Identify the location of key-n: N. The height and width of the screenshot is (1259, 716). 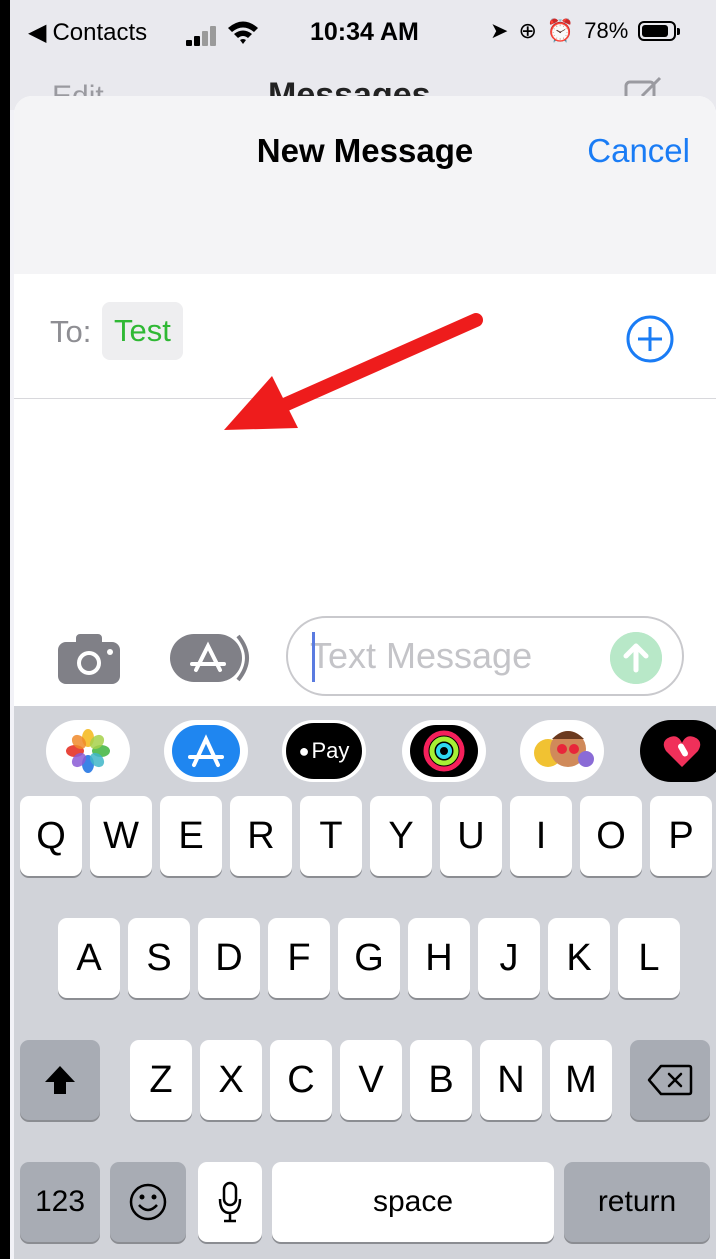
(511, 1080).